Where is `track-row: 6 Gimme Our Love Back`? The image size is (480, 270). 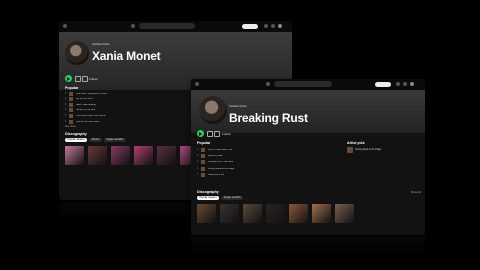
track-row: 6 Gimme Our Love Back is located at coordinates (117, 121).